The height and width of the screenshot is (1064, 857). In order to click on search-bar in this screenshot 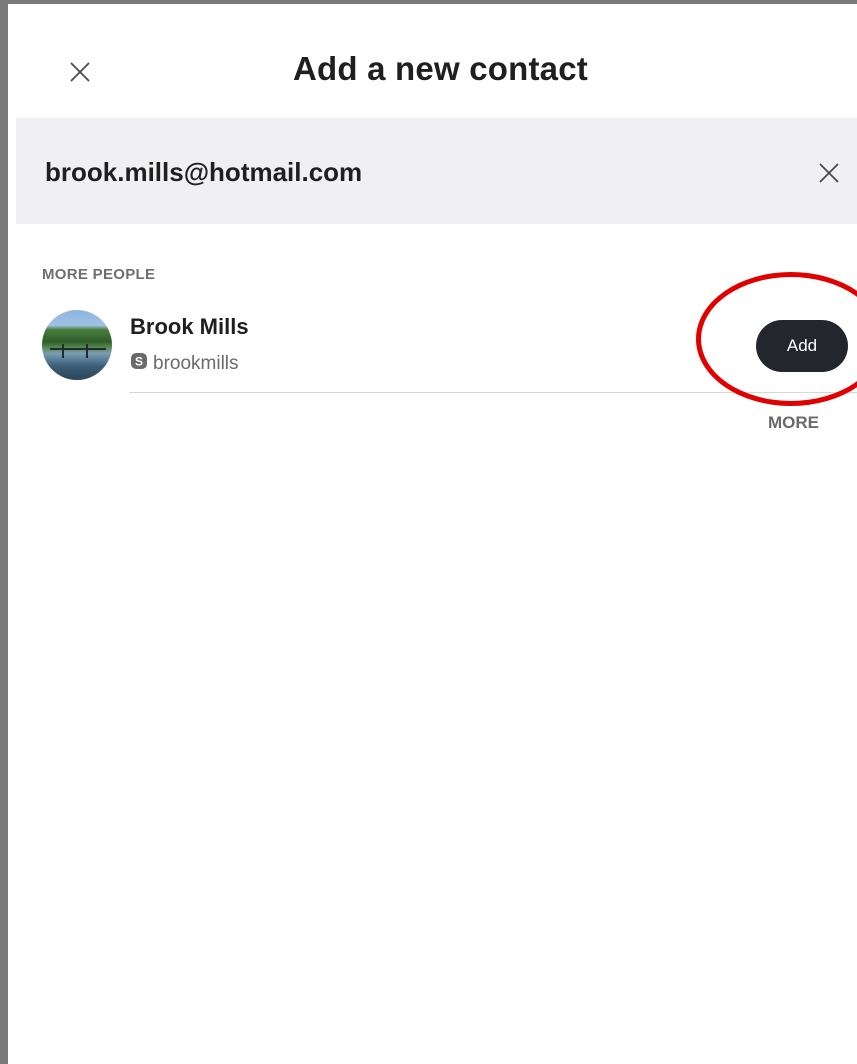, I will do `click(436, 171)`.